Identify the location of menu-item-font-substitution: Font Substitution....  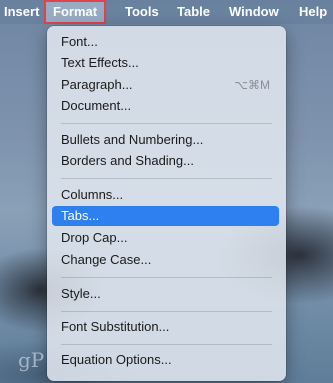
(165, 327).